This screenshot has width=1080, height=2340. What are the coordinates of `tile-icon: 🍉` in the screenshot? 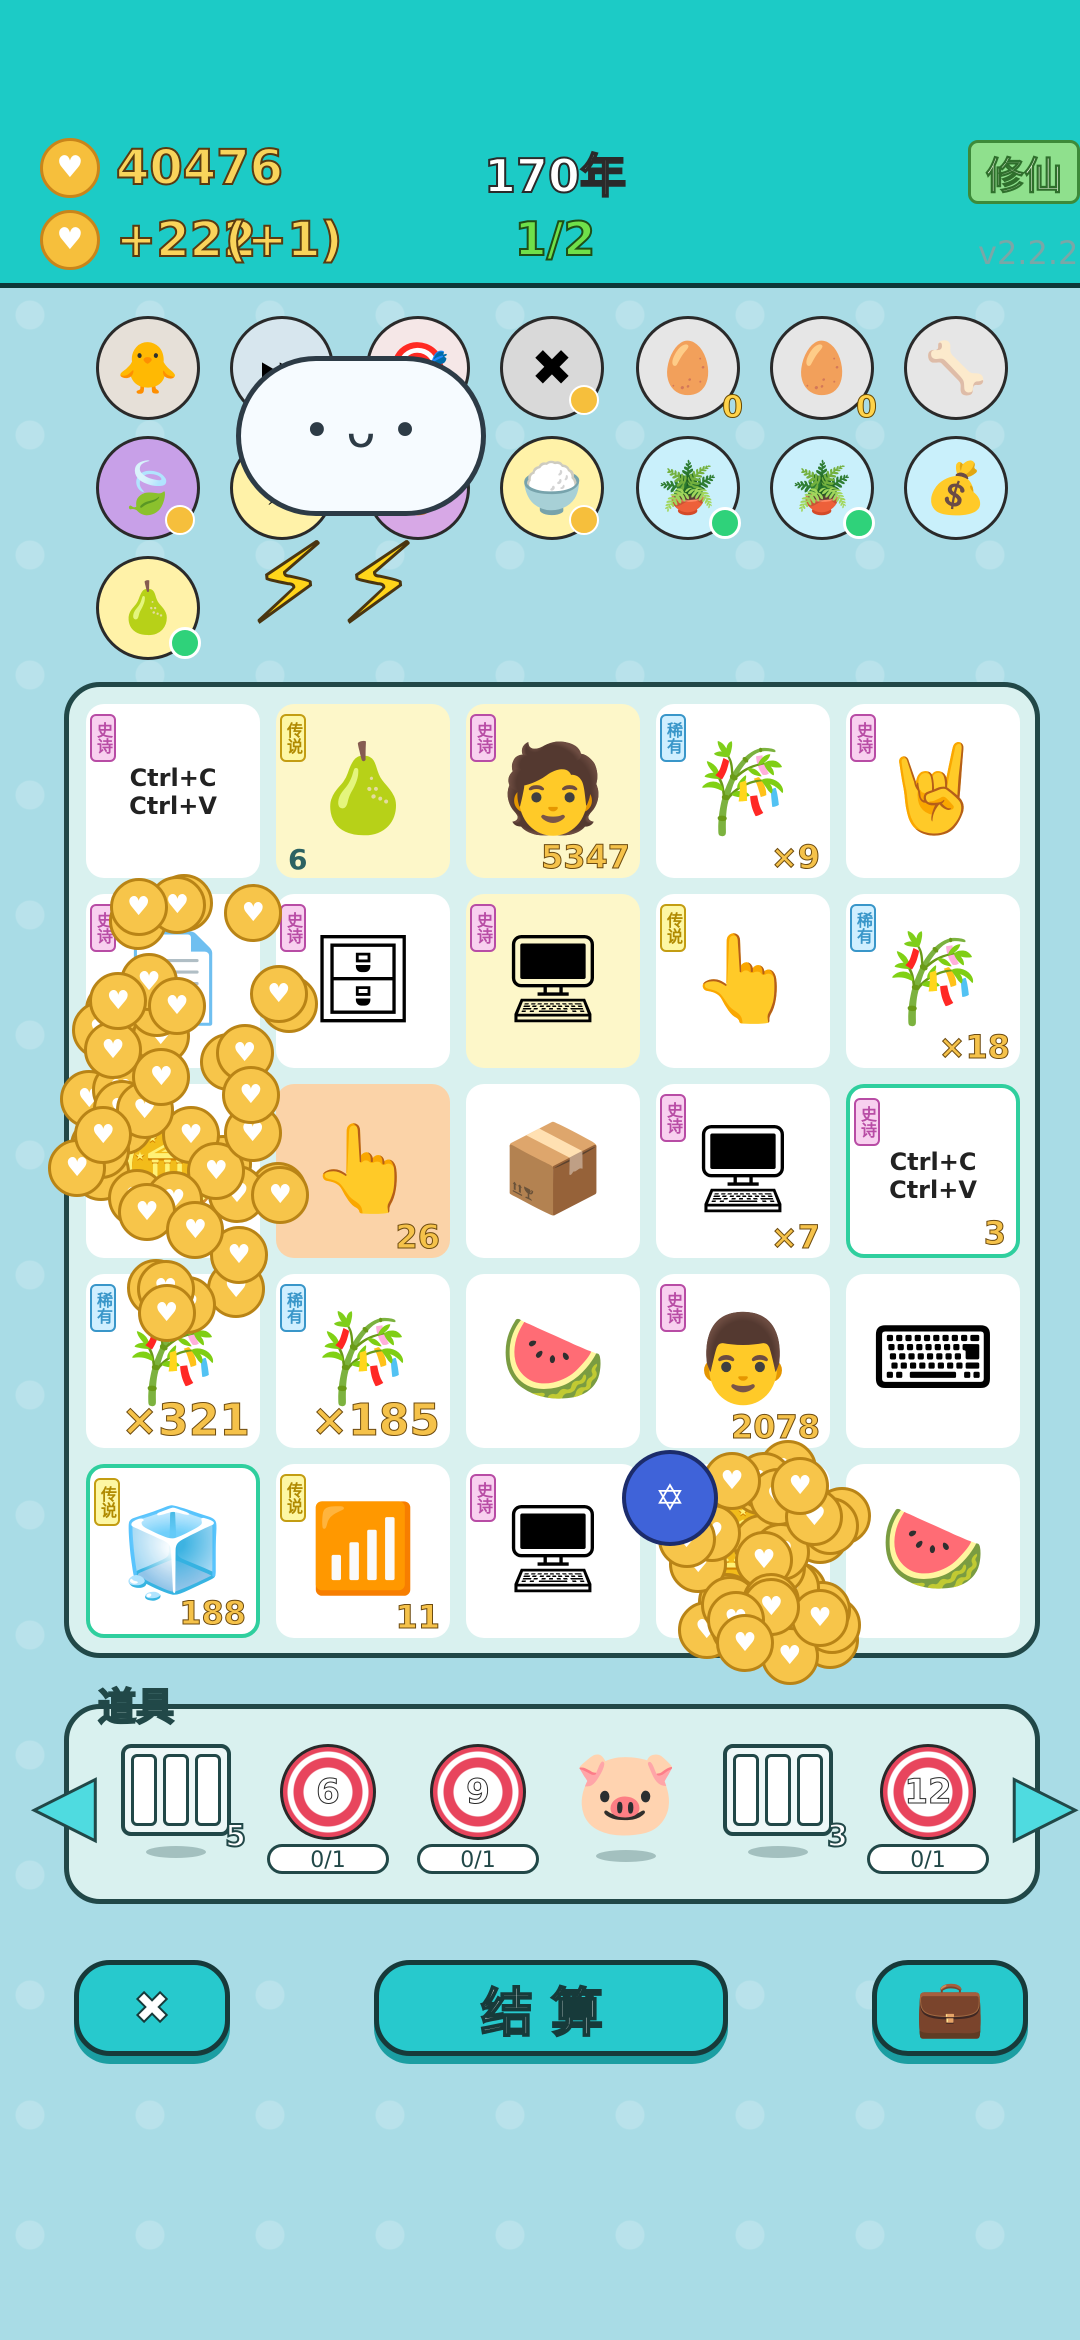 It's located at (553, 1359).